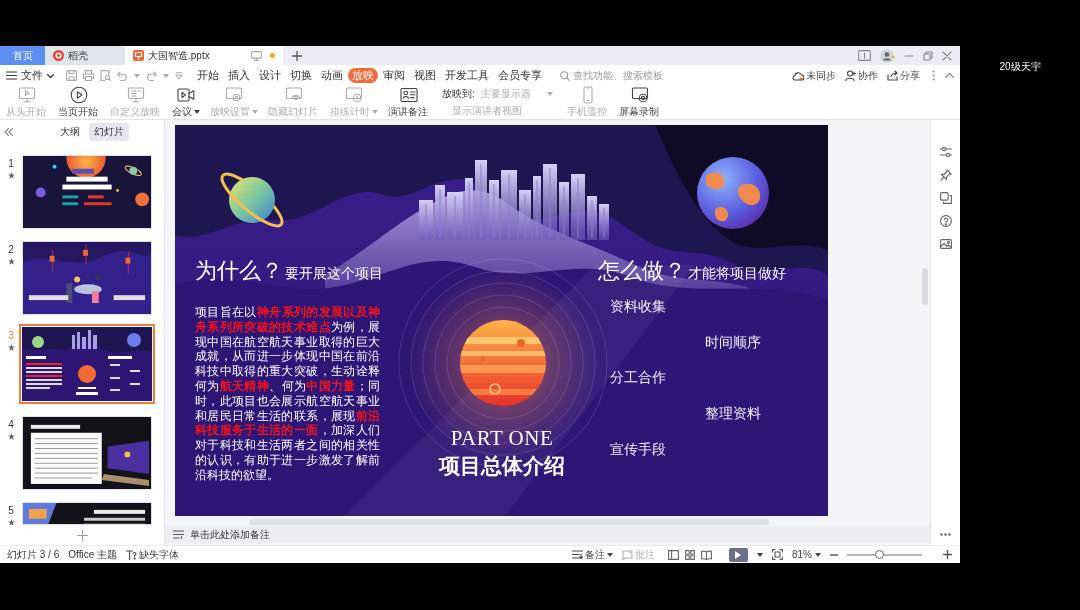  I want to click on menu-tab: 切换, so click(301, 75).